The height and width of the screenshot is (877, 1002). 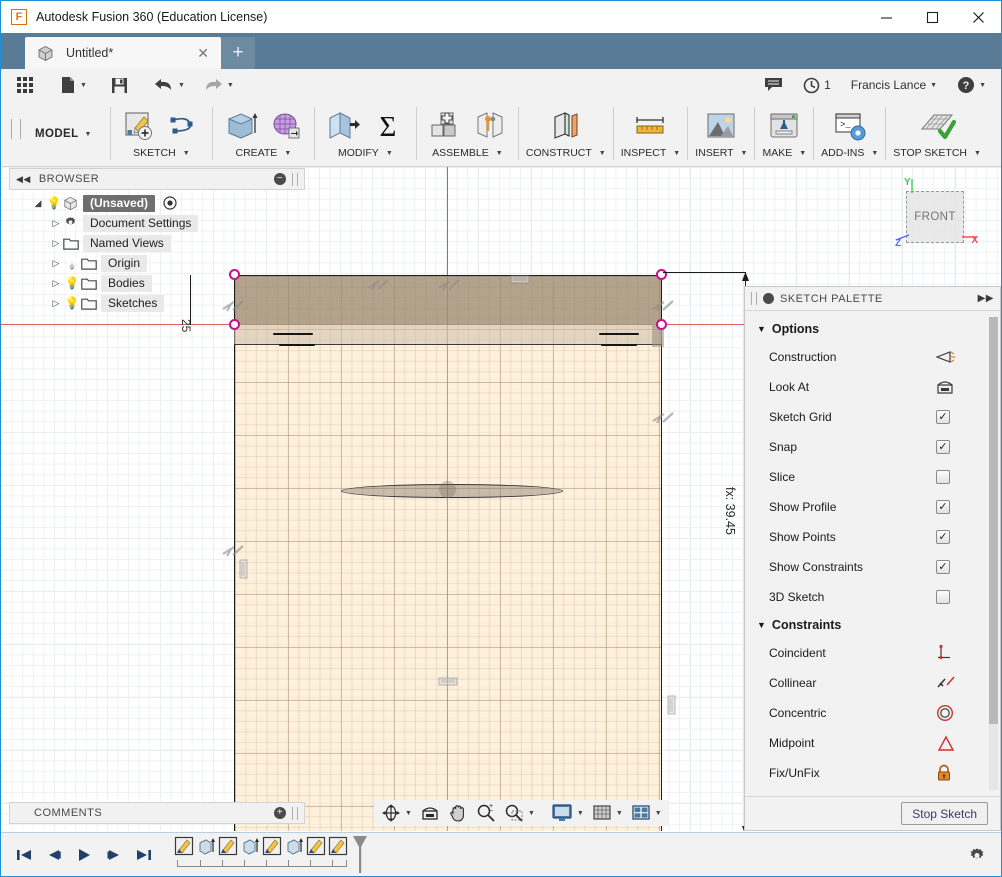 I want to click on view-cube-front-face: FRONT, so click(x=935, y=217).